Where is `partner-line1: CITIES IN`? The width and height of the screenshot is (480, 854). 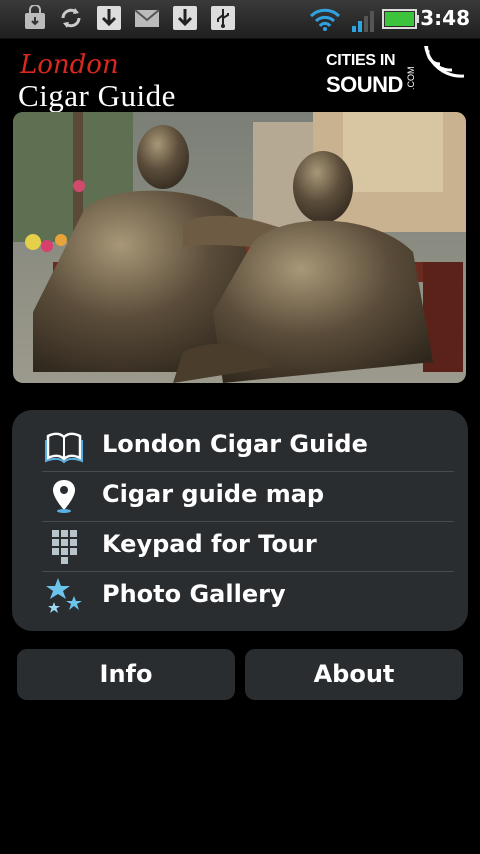
partner-line1: CITIES IN is located at coordinates (361, 60).